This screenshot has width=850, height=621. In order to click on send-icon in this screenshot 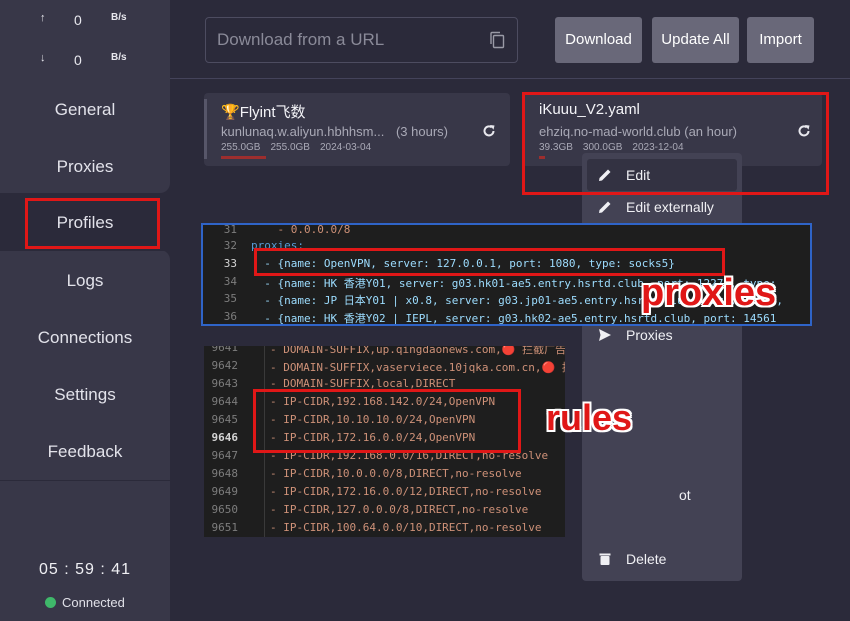, I will do `click(605, 335)`.